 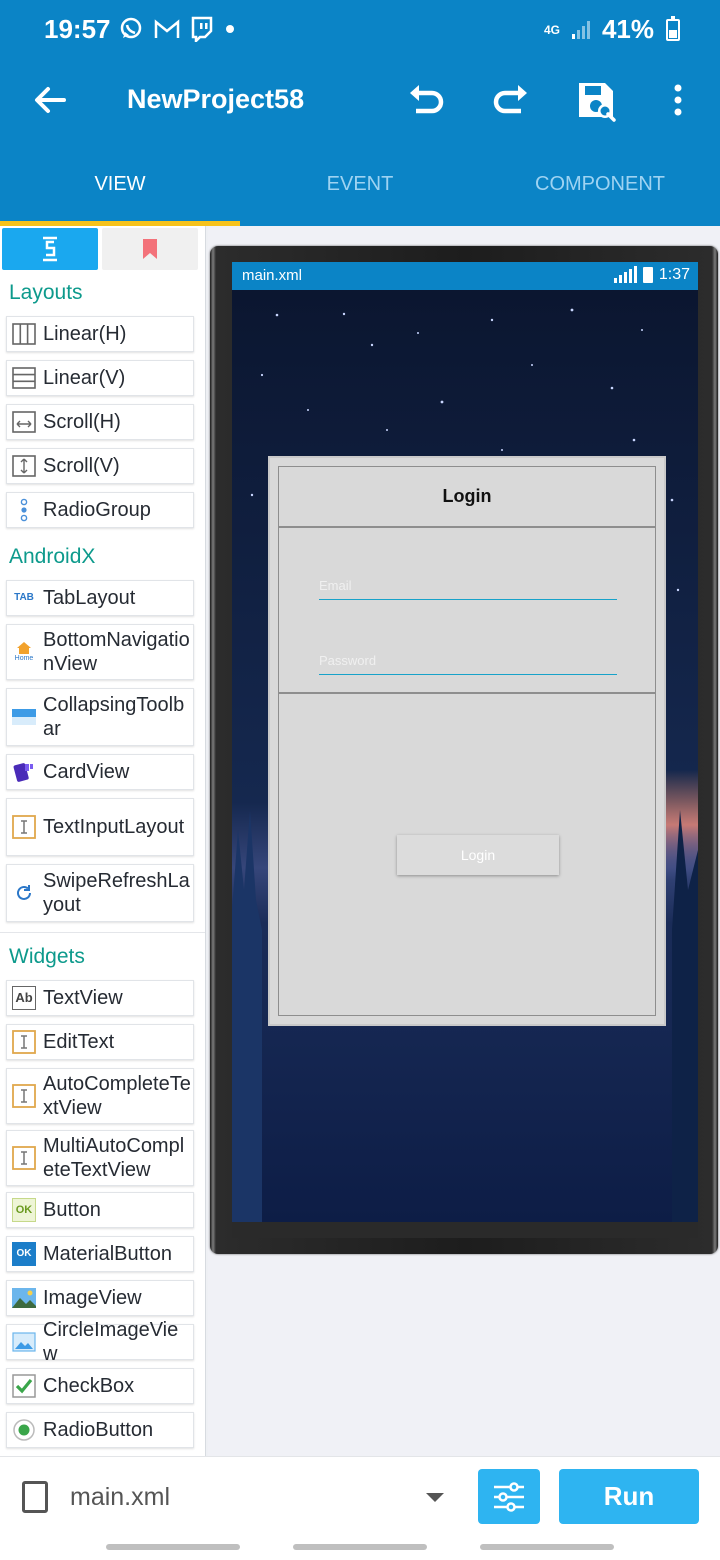 I want to click on section-layouts: Layouts, so click(x=46, y=292).